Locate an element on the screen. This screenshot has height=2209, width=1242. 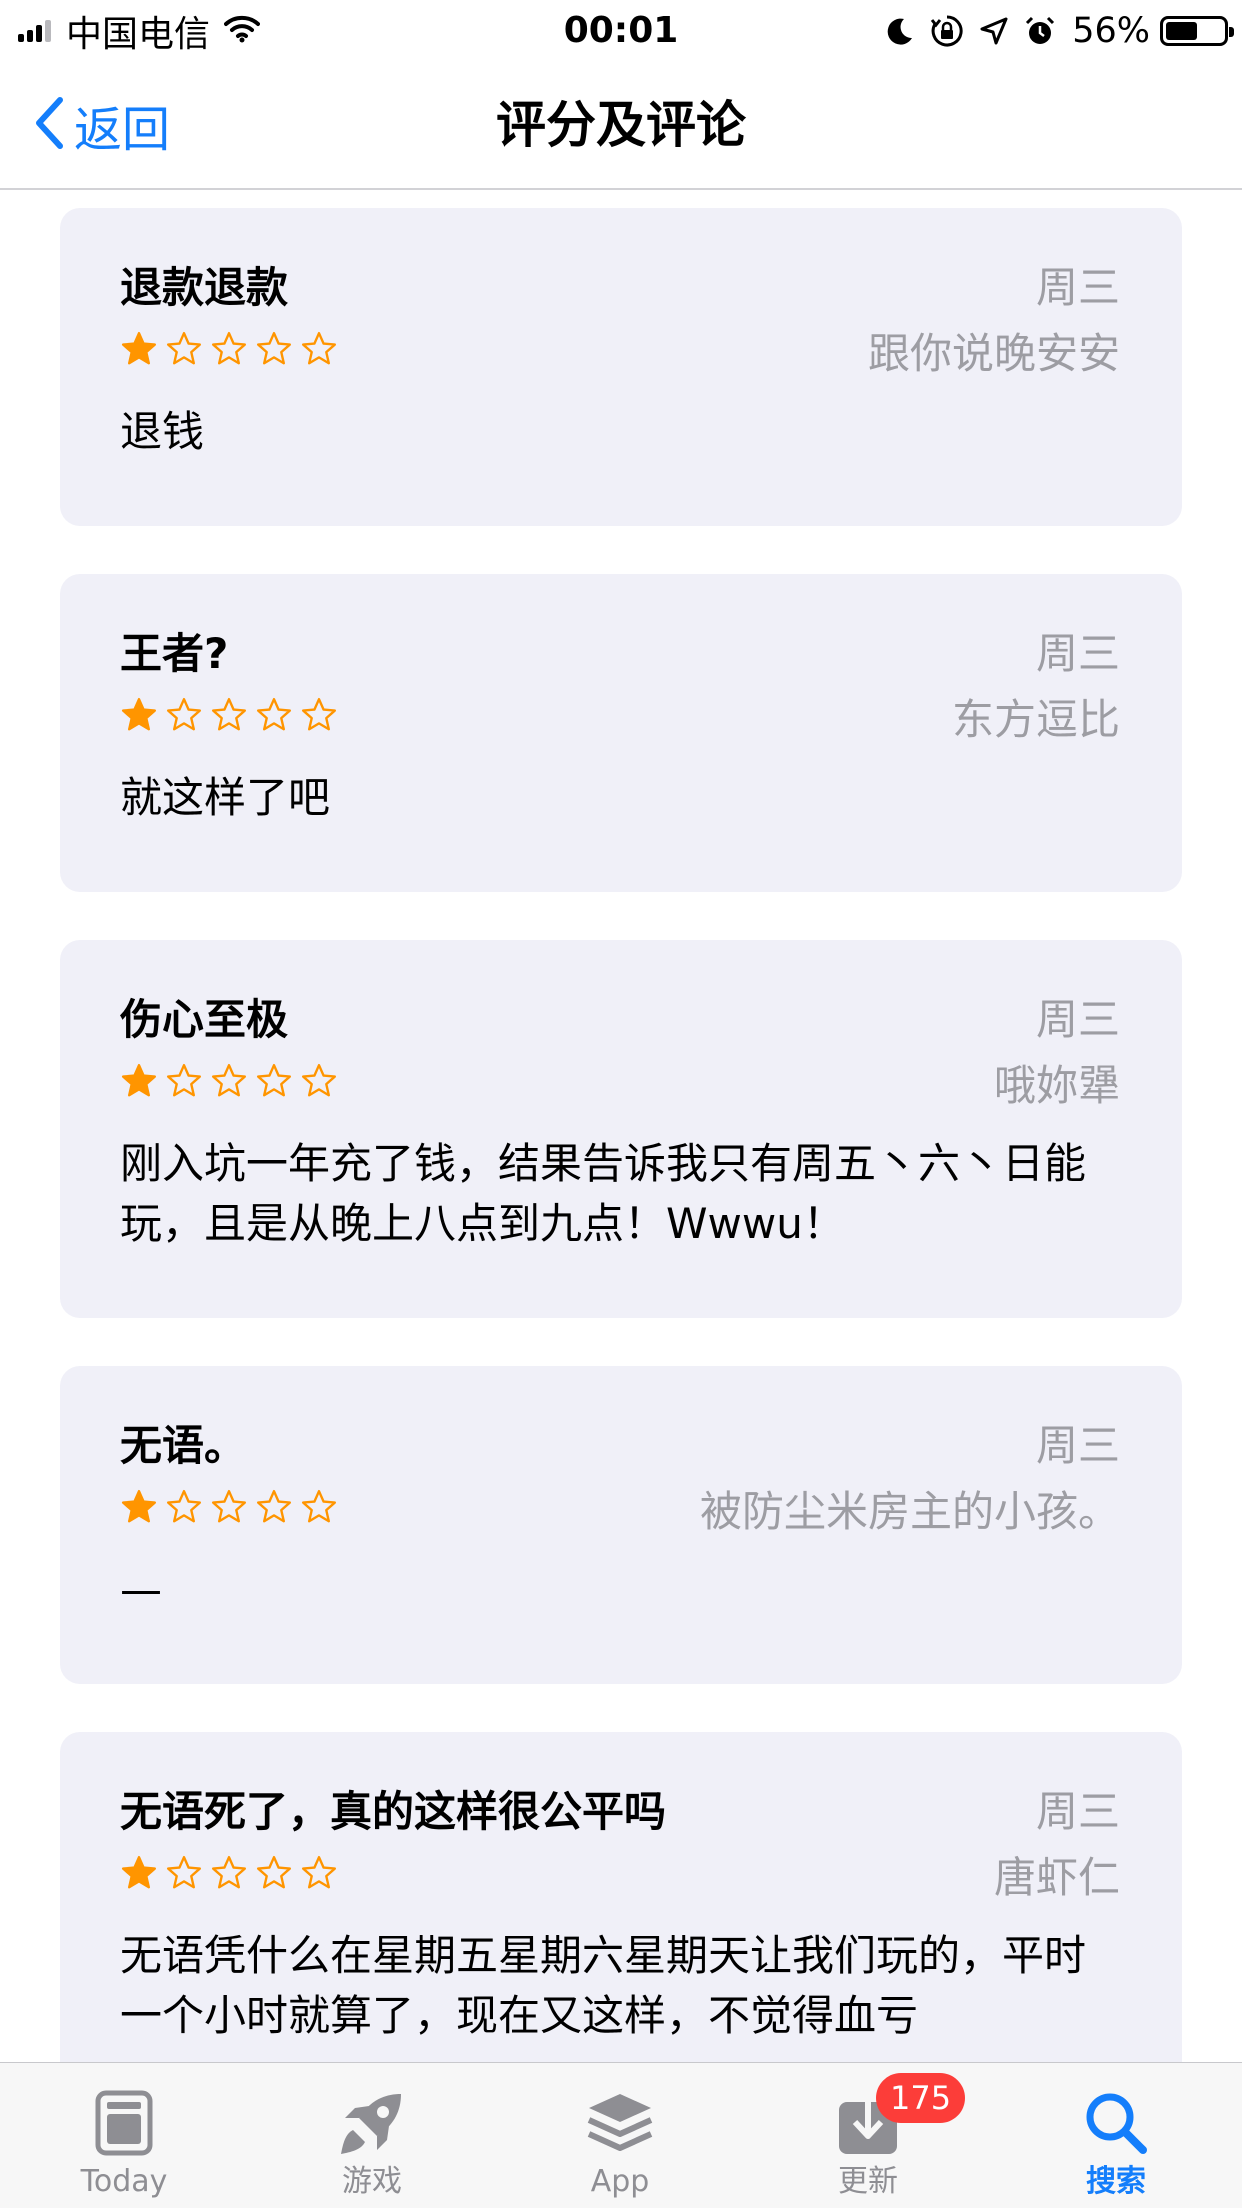
tab-apps-label: App is located at coordinates (620, 2181).